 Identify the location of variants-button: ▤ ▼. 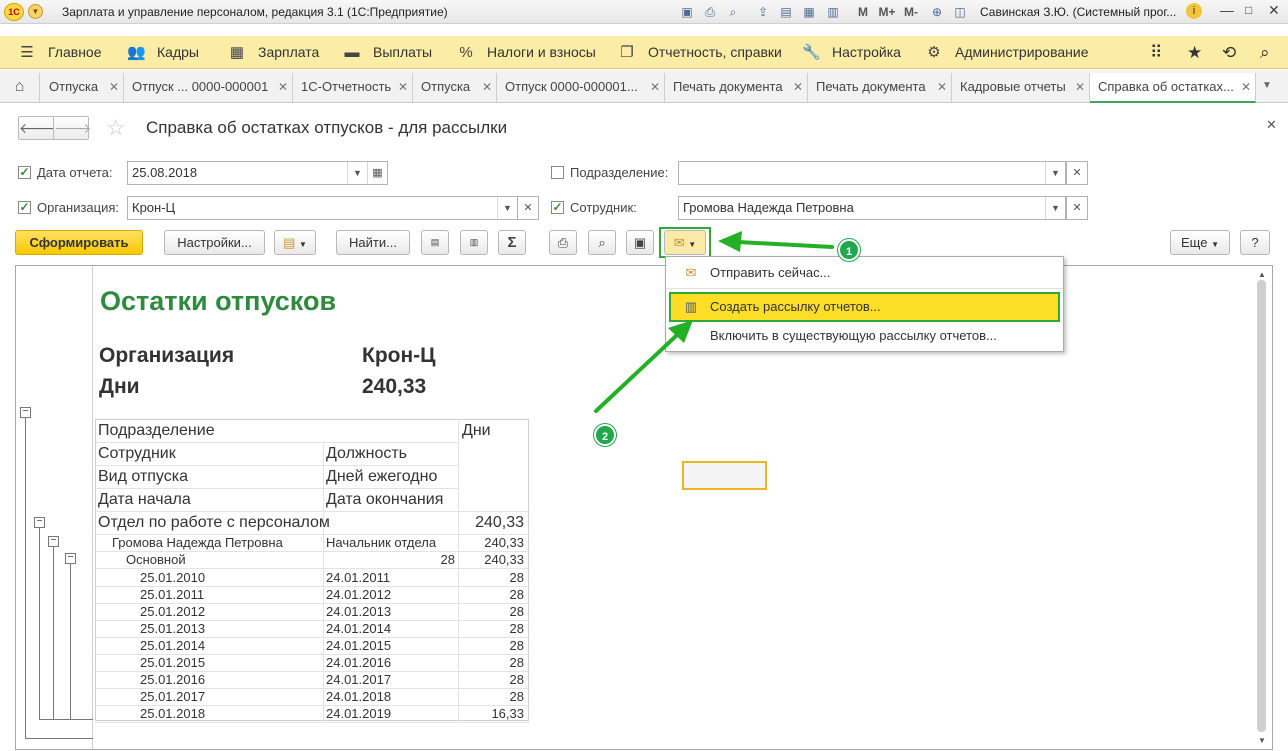
(295, 242).